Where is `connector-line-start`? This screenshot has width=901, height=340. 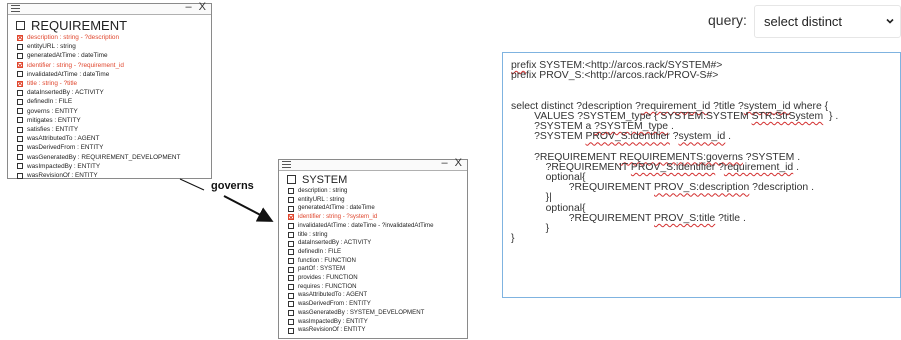
connector-line-start is located at coordinates (192, 184).